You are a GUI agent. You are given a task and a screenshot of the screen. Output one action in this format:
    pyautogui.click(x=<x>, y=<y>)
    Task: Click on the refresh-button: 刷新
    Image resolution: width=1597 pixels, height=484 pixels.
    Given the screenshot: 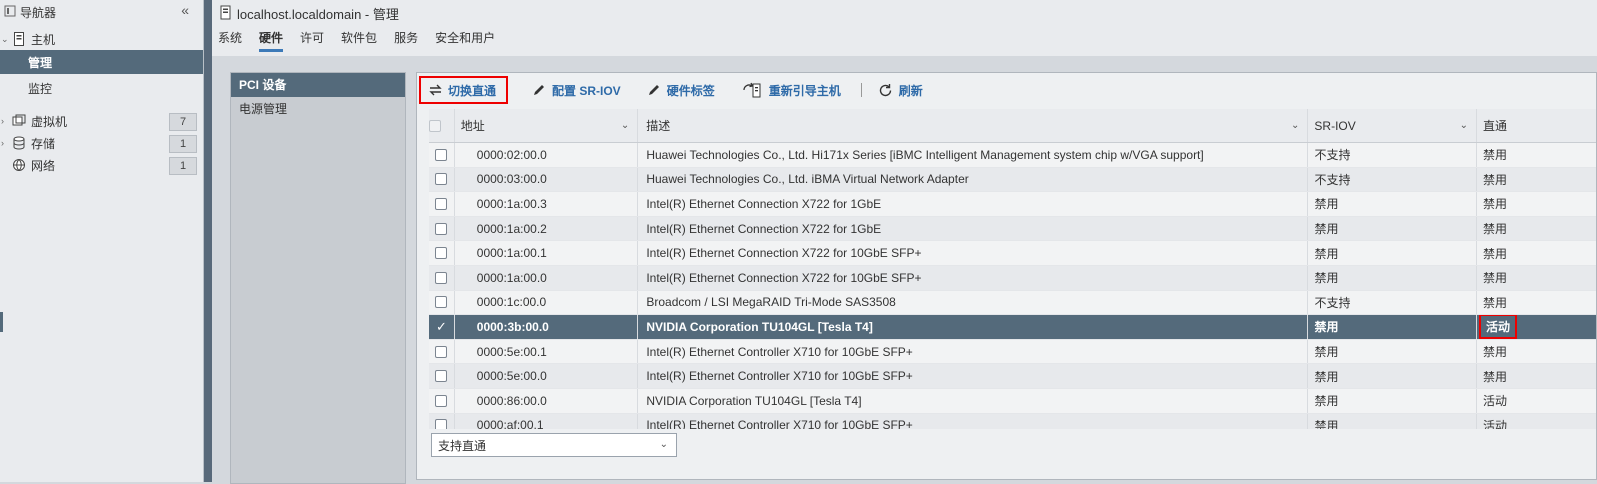 What is the action you would take?
    pyautogui.click(x=900, y=90)
    